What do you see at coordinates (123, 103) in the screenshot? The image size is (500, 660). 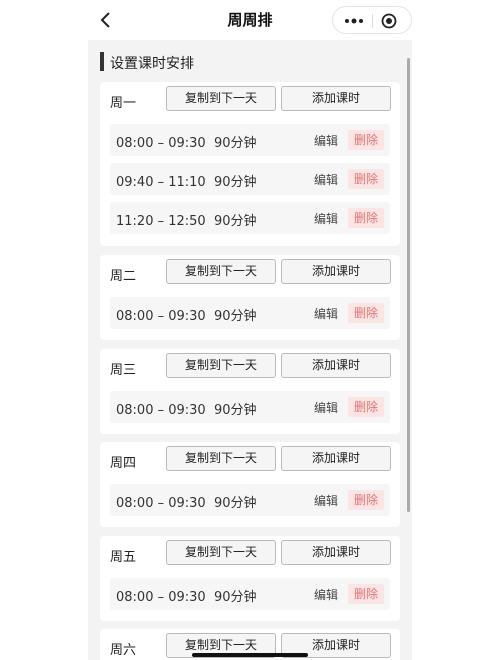 I see `day-label: 周一` at bounding box center [123, 103].